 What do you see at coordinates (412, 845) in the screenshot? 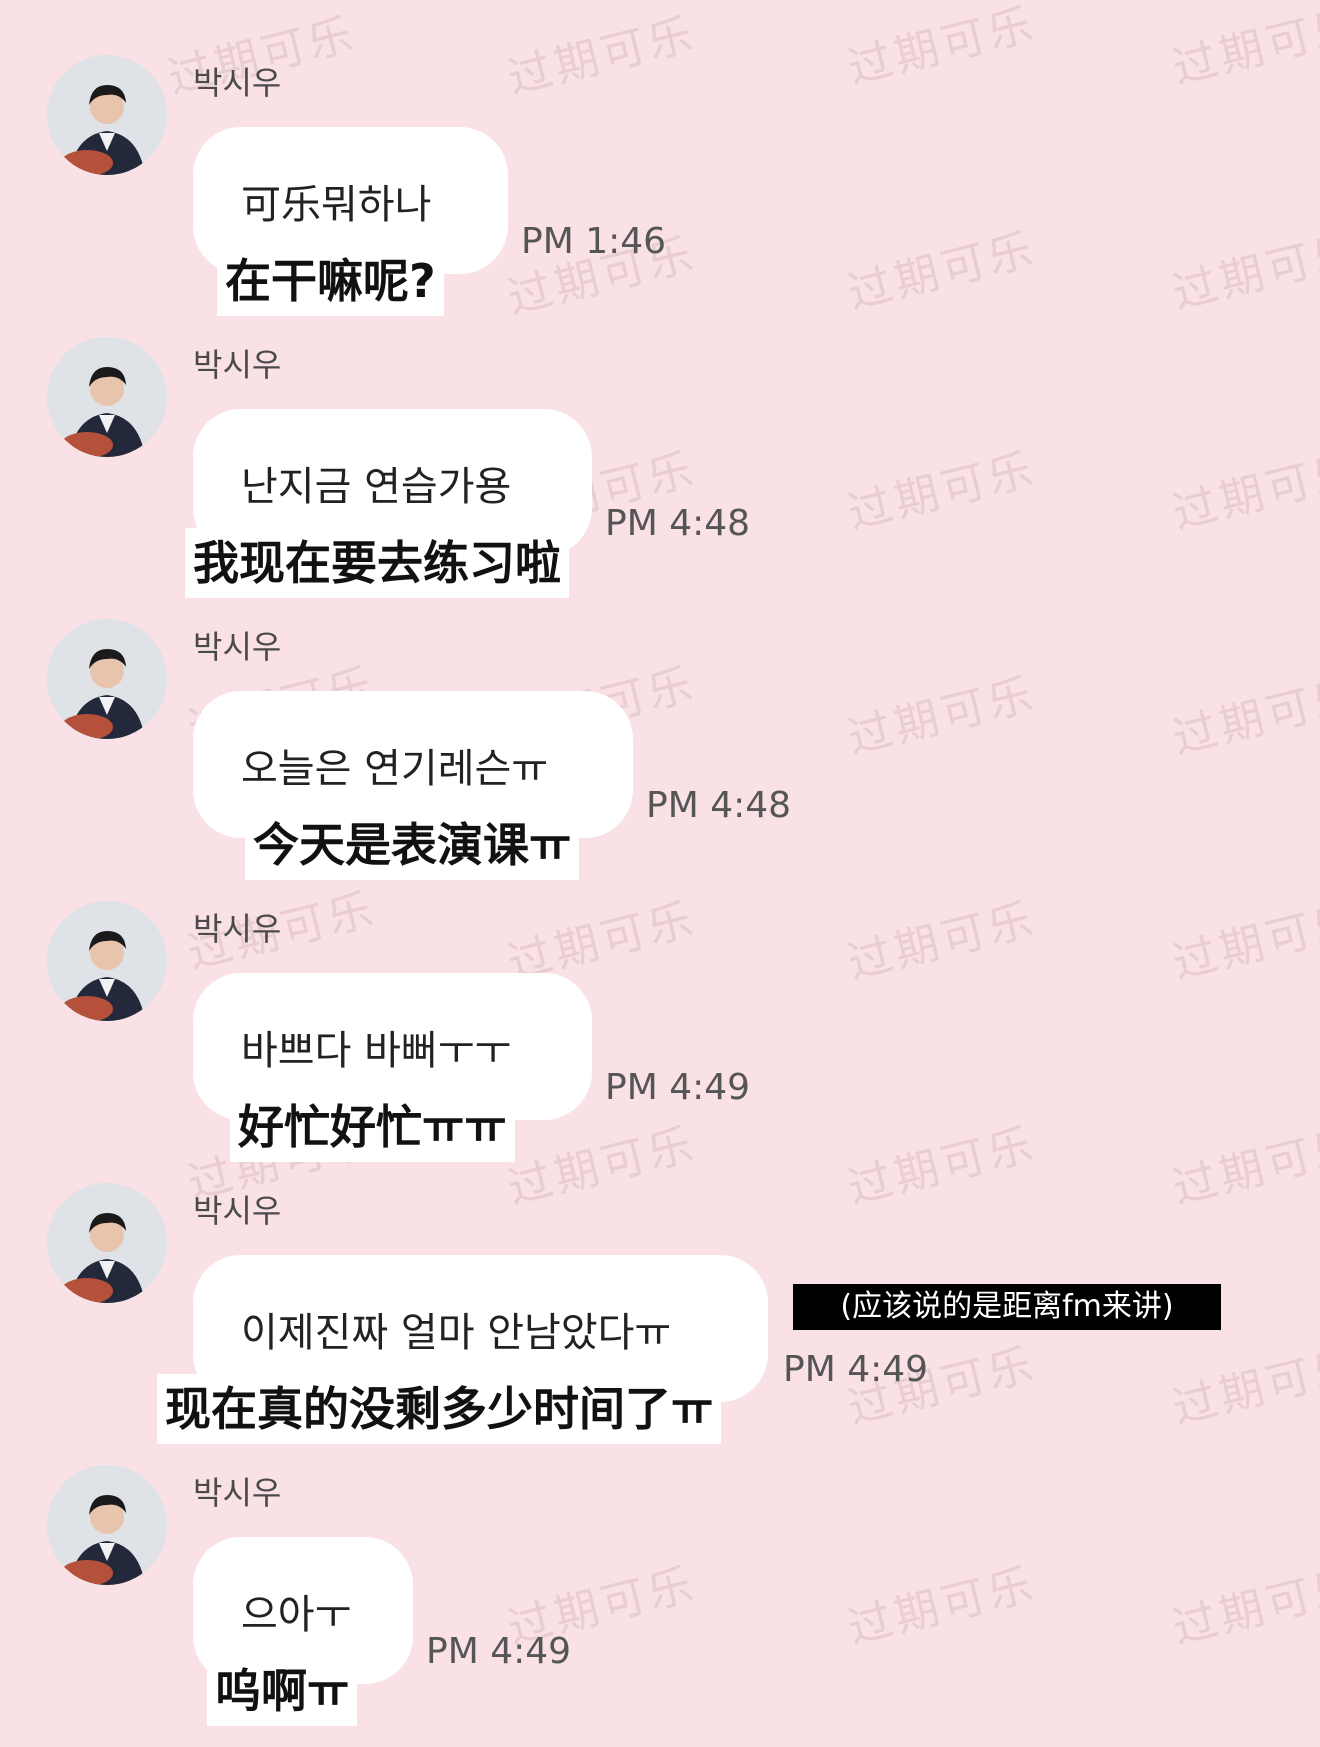
I see `message-translation-chinese: 今天是表演课ㅠ` at bounding box center [412, 845].